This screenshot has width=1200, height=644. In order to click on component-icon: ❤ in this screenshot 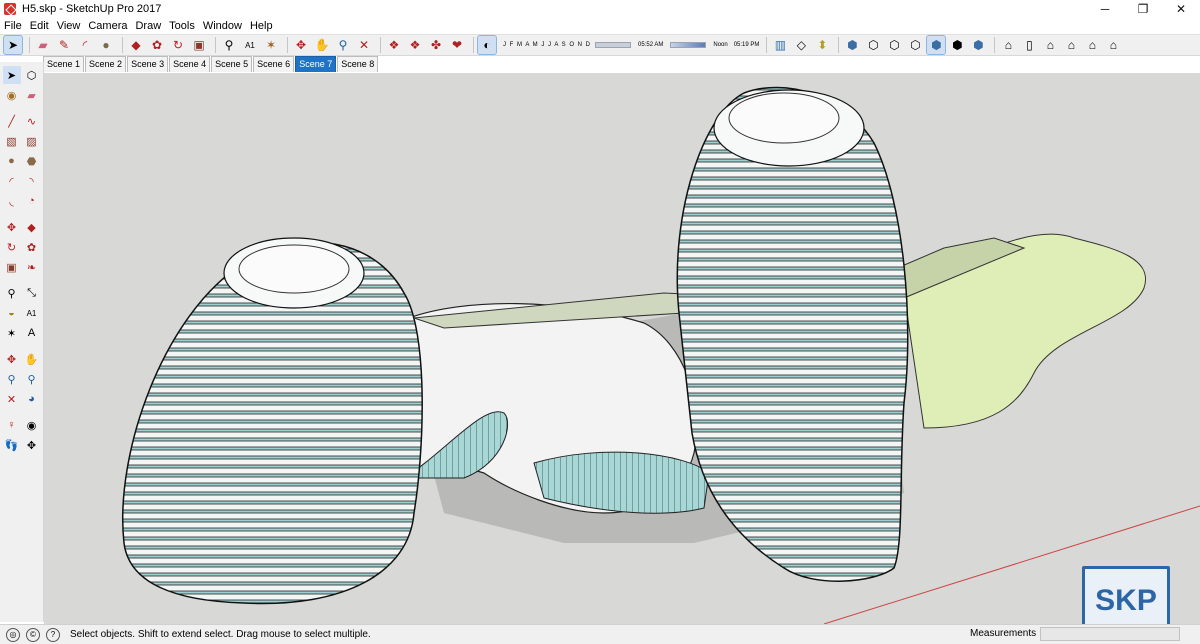, I will do `click(457, 45)`.